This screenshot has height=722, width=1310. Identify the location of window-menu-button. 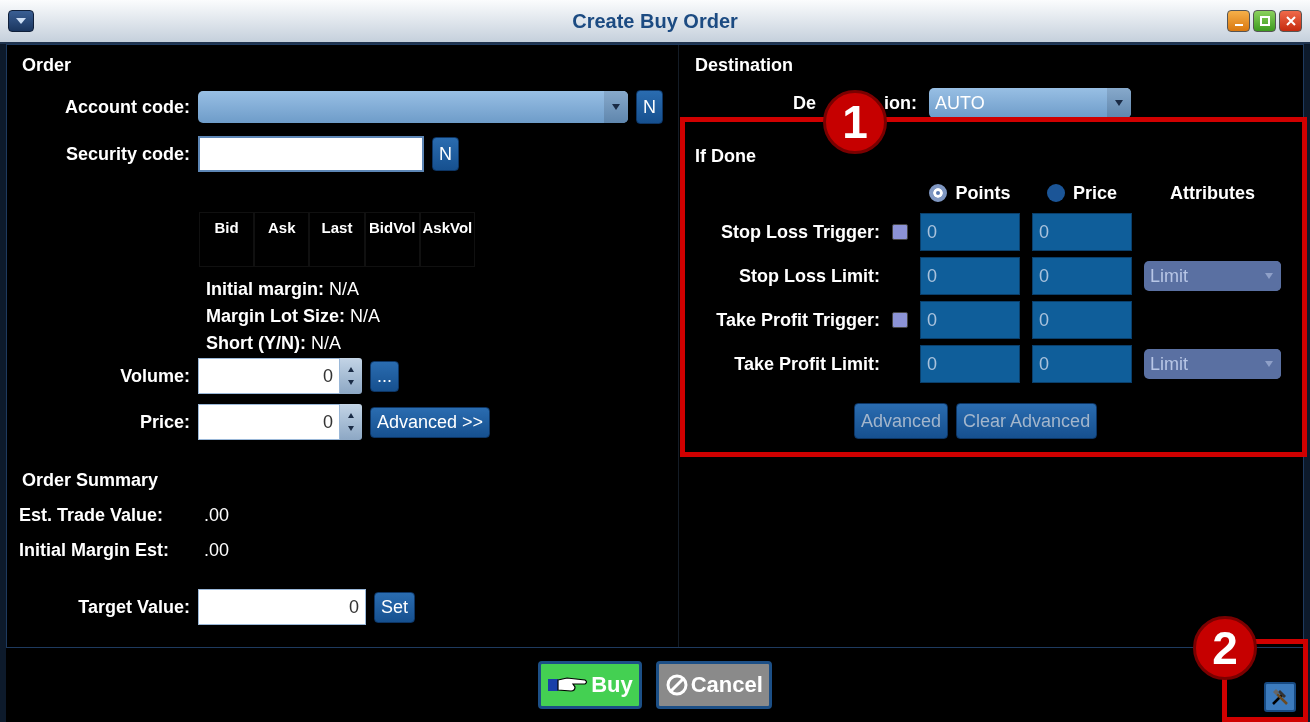
(21, 21).